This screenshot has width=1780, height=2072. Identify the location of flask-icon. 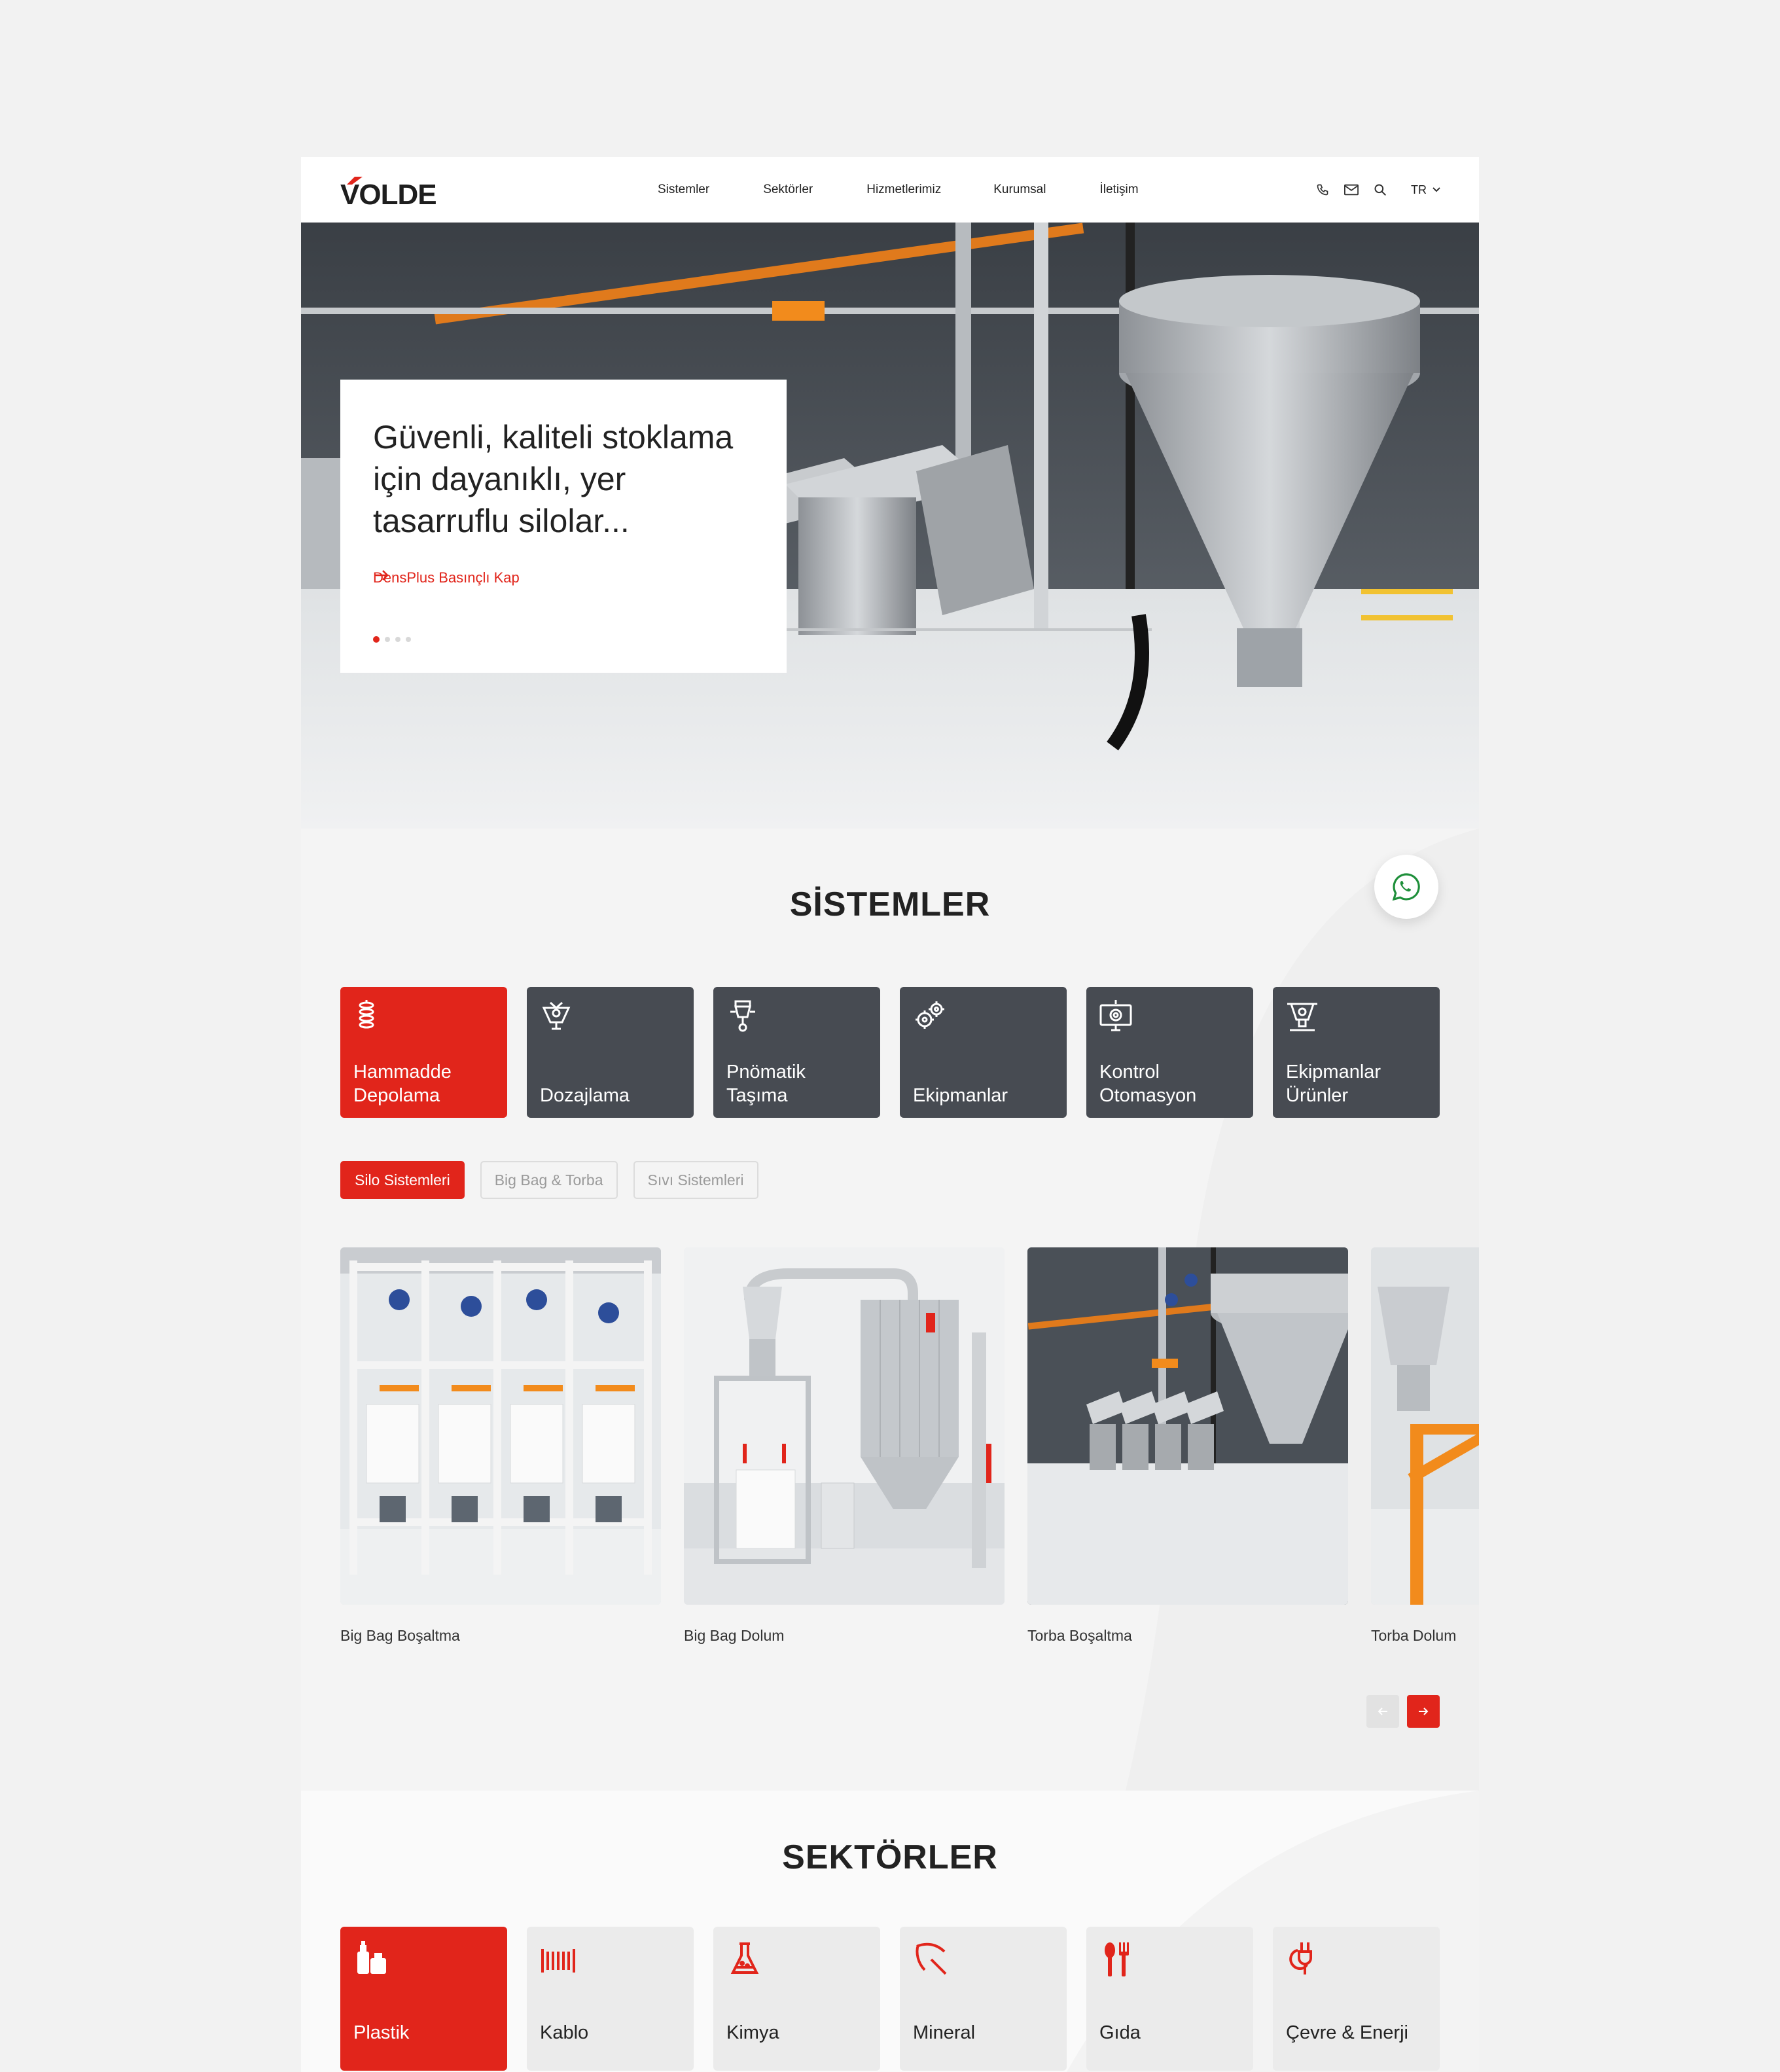
(744, 1958).